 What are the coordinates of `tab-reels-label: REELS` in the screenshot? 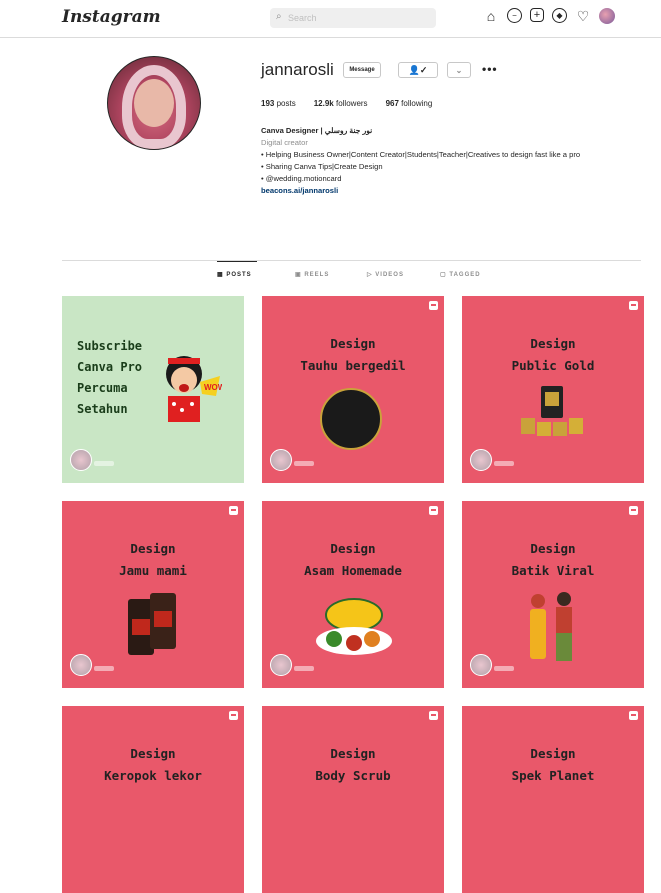 It's located at (317, 275).